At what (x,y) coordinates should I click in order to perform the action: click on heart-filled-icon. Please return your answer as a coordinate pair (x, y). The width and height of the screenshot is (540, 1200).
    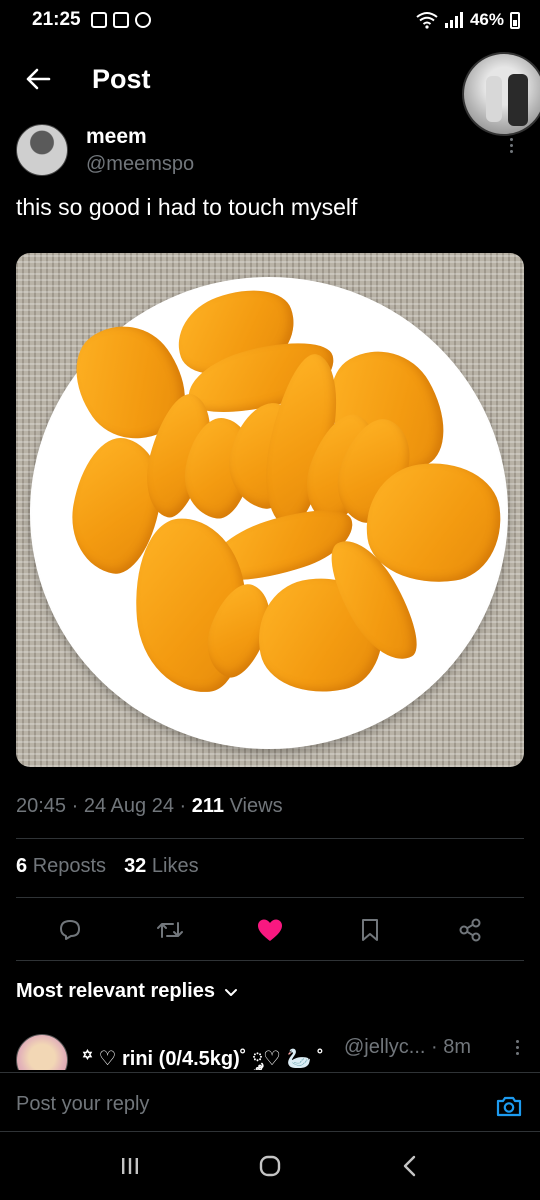
    Looking at the image, I should click on (270, 930).